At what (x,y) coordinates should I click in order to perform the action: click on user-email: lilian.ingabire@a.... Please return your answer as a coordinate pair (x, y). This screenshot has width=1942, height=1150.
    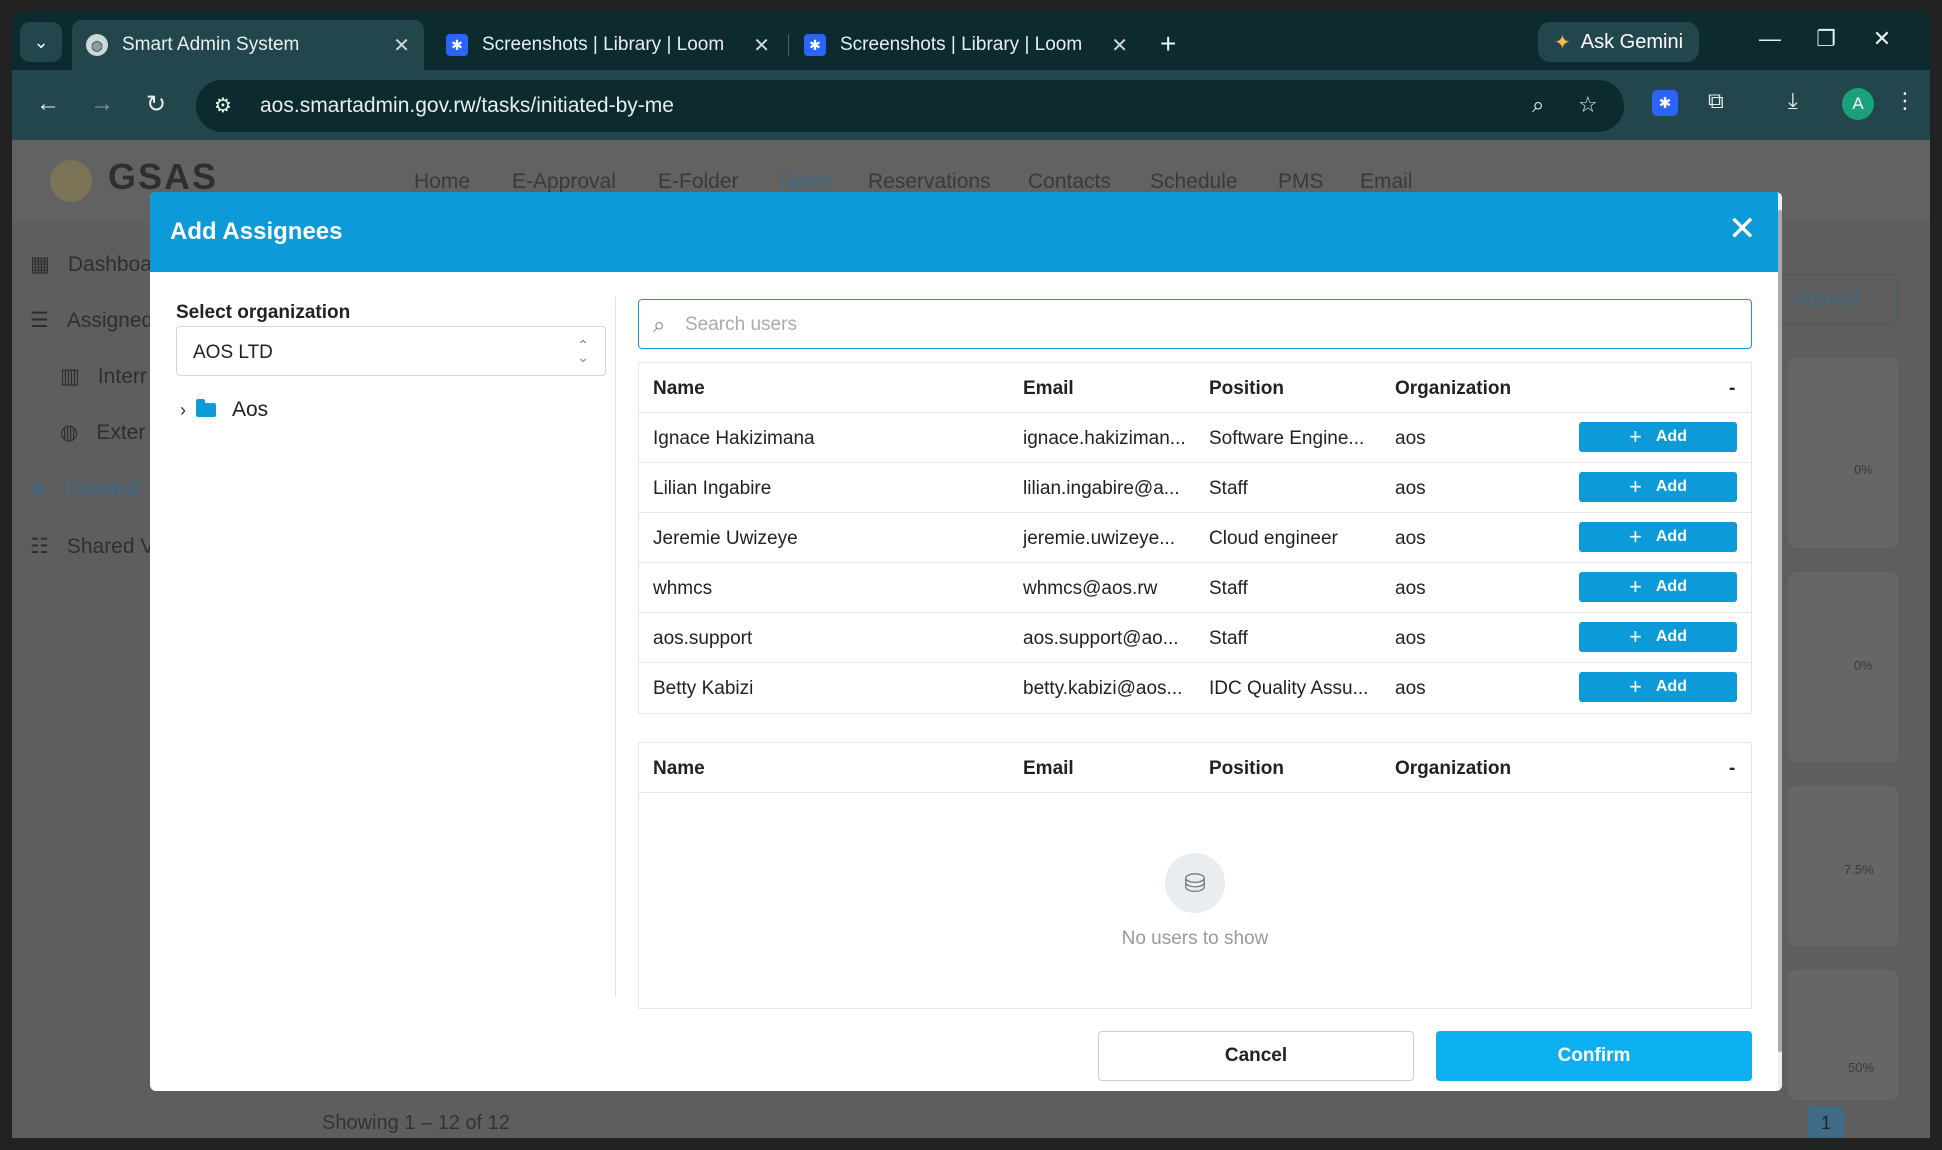
    Looking at the image, I should click on (1101, 488).